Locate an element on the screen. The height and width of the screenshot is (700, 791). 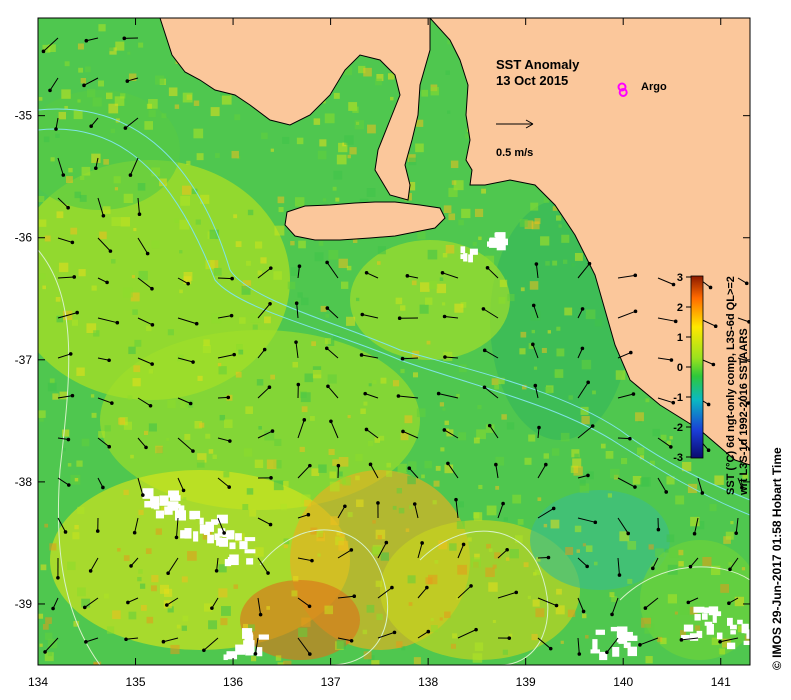
current-arrow is located at coordinates (410, 358).